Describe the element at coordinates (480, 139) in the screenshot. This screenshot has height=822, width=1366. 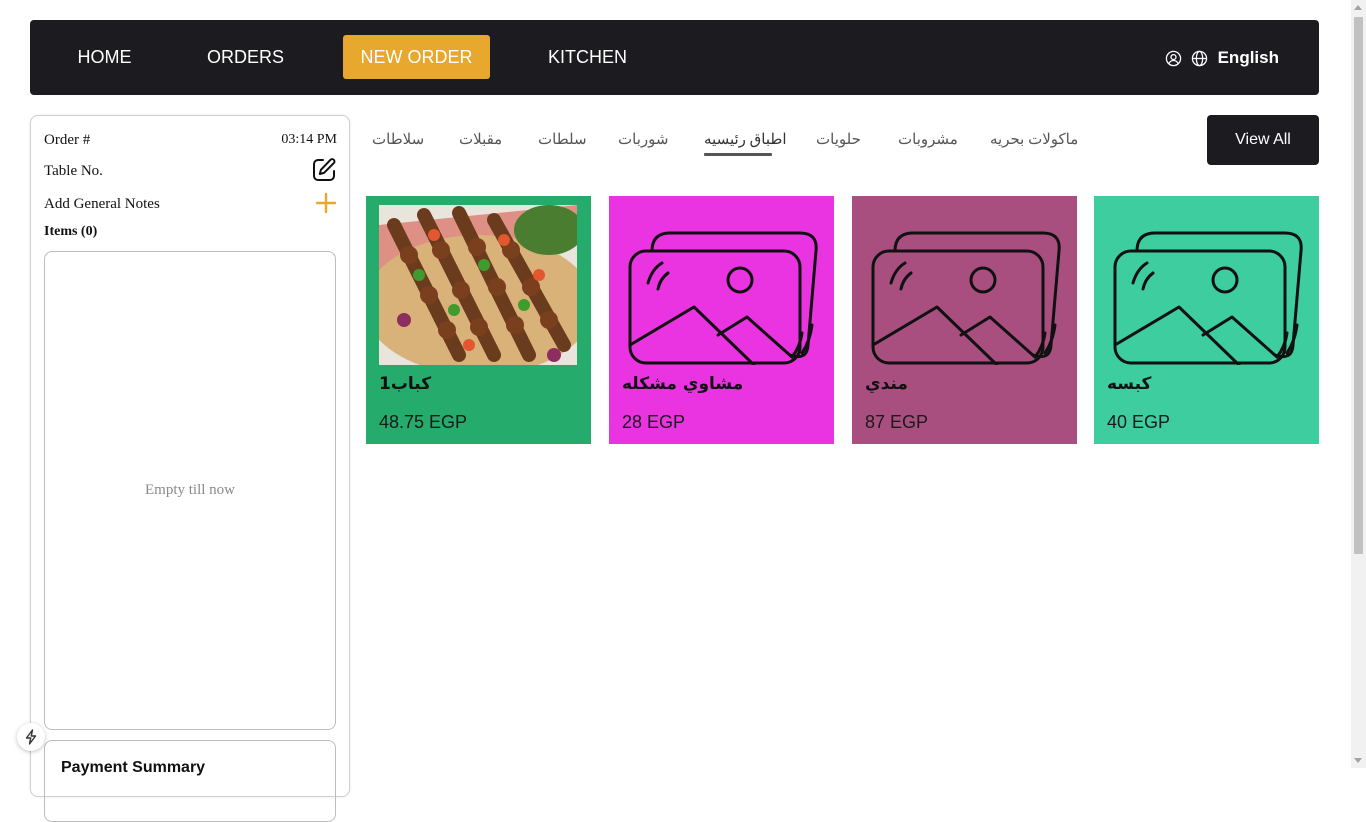
I see `category-tab: مقبلات` at that location.